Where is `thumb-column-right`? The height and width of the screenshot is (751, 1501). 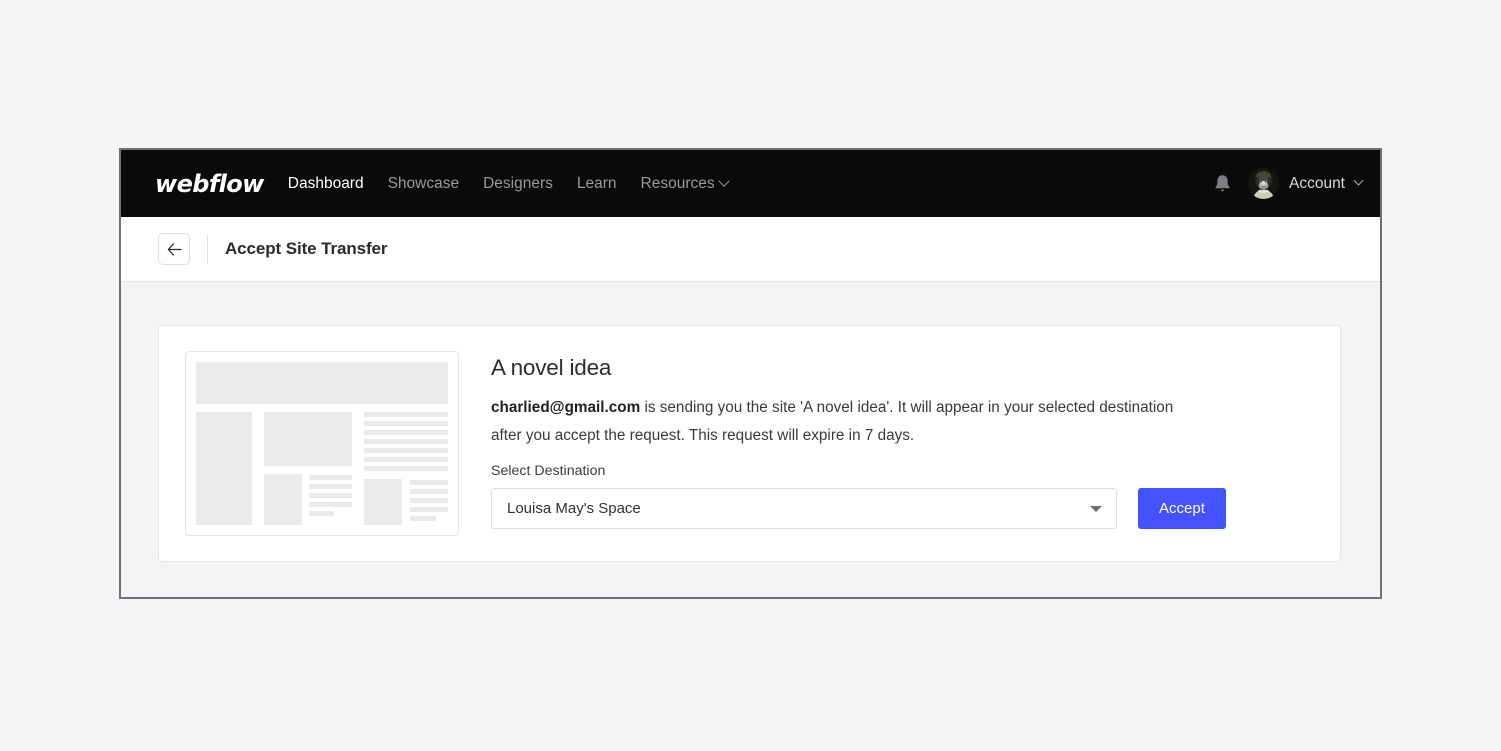 thumb-column-right is located at coordinates (406, 468).